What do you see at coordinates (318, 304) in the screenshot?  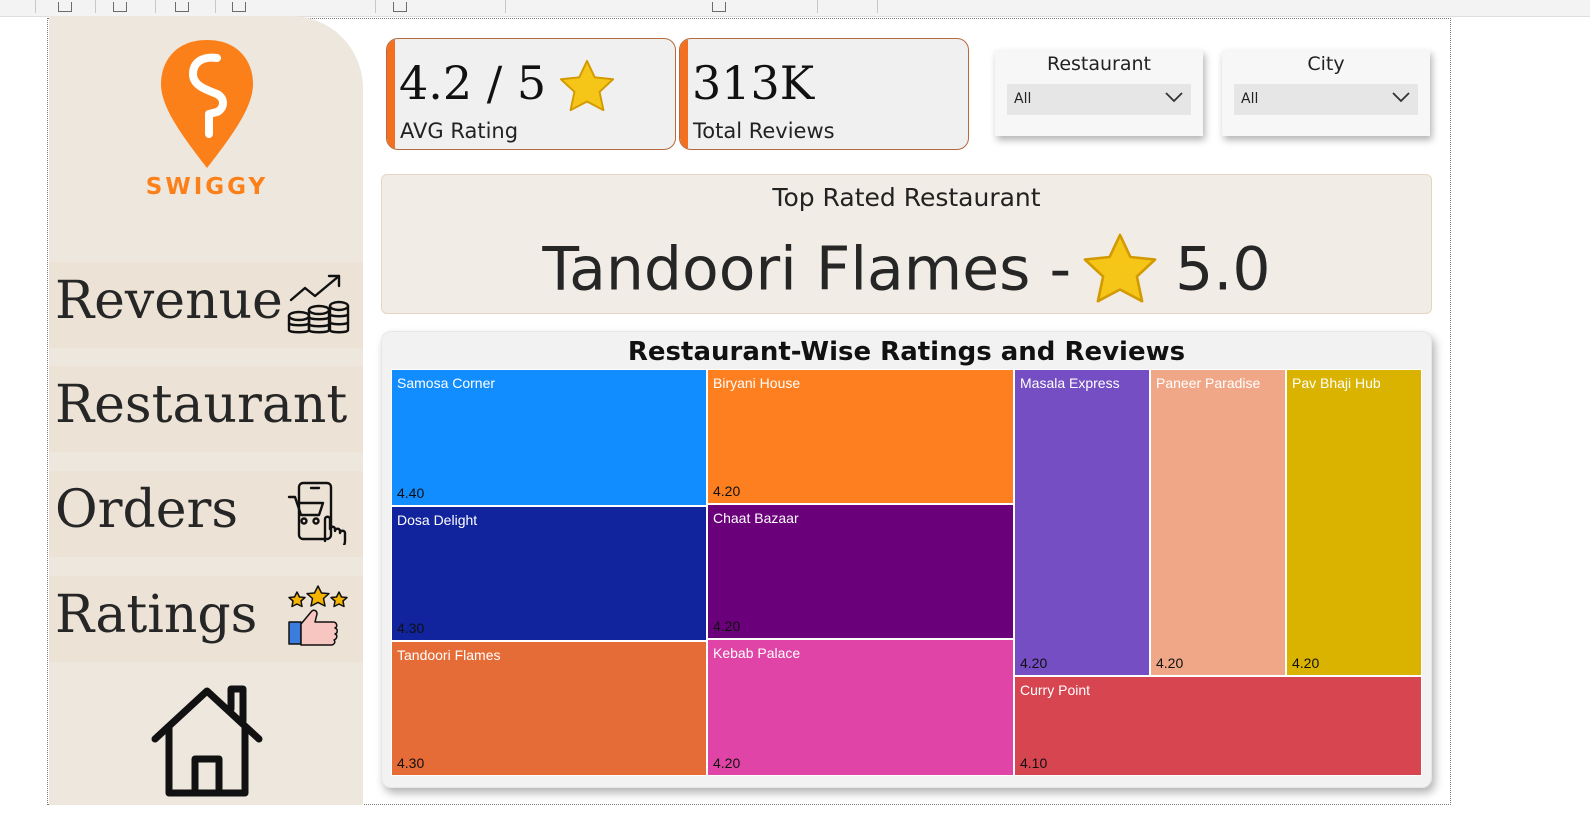 I see `revenue-coins-icon` at bounding box center [318, 304].